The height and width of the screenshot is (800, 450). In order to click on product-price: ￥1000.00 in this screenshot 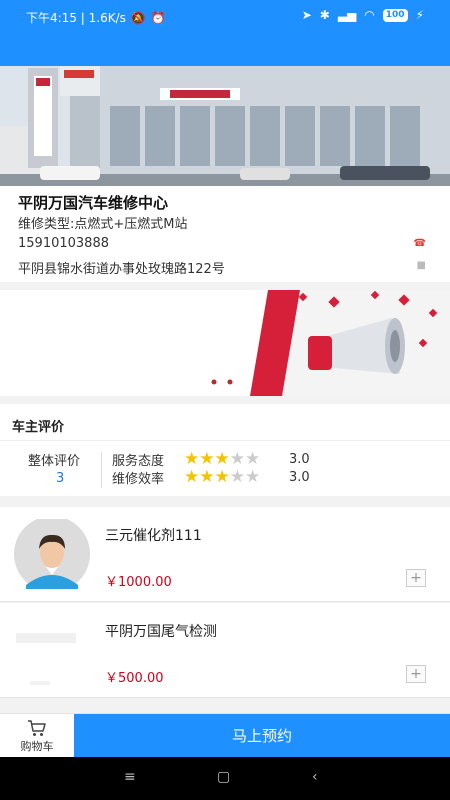, I will do `click(138, 582)`.